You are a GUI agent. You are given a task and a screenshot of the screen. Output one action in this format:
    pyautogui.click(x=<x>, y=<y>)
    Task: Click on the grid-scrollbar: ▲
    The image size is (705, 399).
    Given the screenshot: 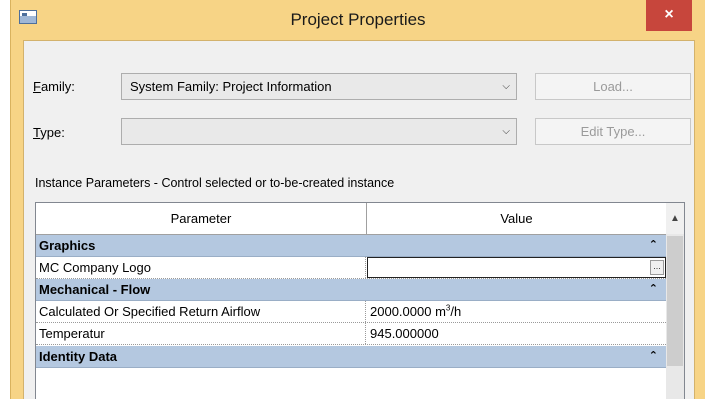 What is the action you would take?
    pyautogui.click(x=675, y=301)
    